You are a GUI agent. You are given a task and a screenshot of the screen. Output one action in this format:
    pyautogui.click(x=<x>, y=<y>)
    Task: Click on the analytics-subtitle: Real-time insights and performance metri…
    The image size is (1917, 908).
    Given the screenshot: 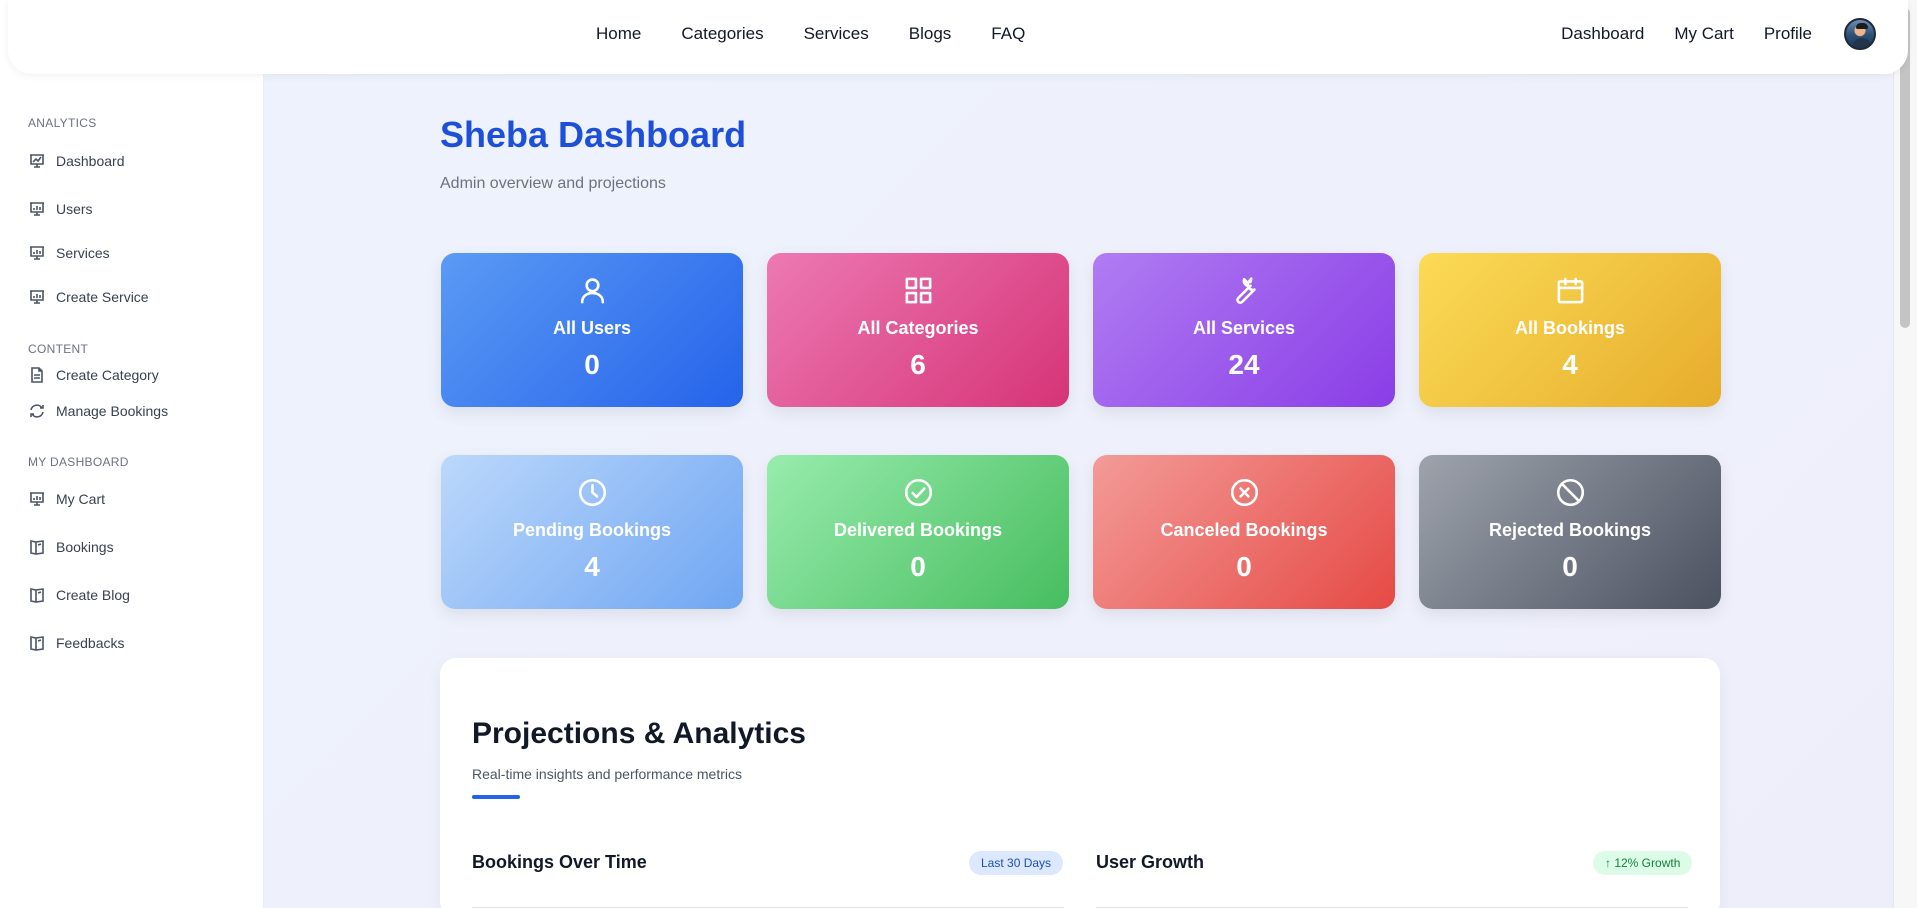 What is the action you would take?
    pyautogui.click(x=607, y=774)
    